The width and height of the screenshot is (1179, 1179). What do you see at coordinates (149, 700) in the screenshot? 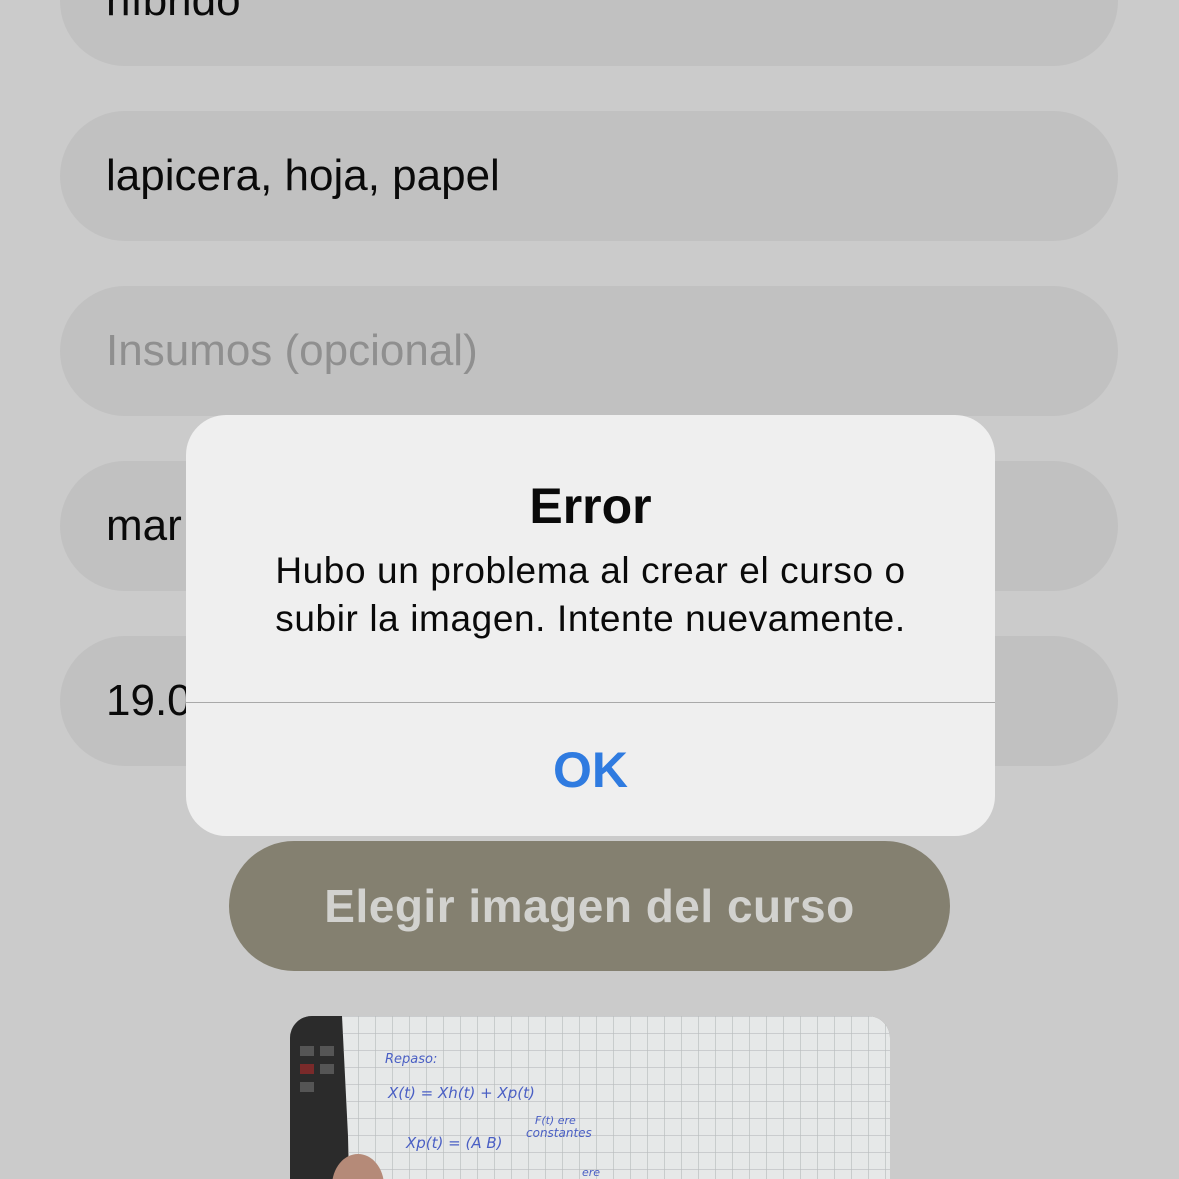
I see `price-value: 19.0` at bounding box center [149, 700].